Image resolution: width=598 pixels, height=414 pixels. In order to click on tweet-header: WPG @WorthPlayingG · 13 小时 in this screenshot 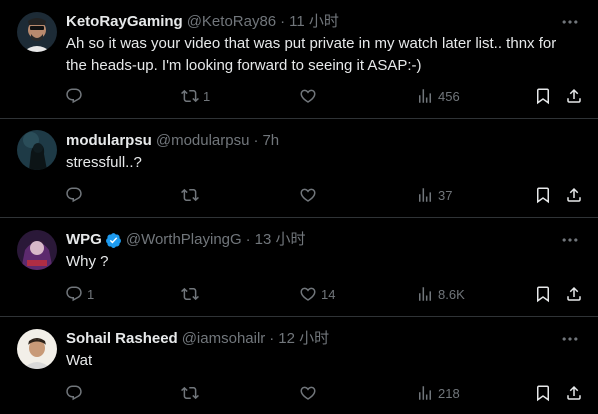, I will do `click(312, 240)`.